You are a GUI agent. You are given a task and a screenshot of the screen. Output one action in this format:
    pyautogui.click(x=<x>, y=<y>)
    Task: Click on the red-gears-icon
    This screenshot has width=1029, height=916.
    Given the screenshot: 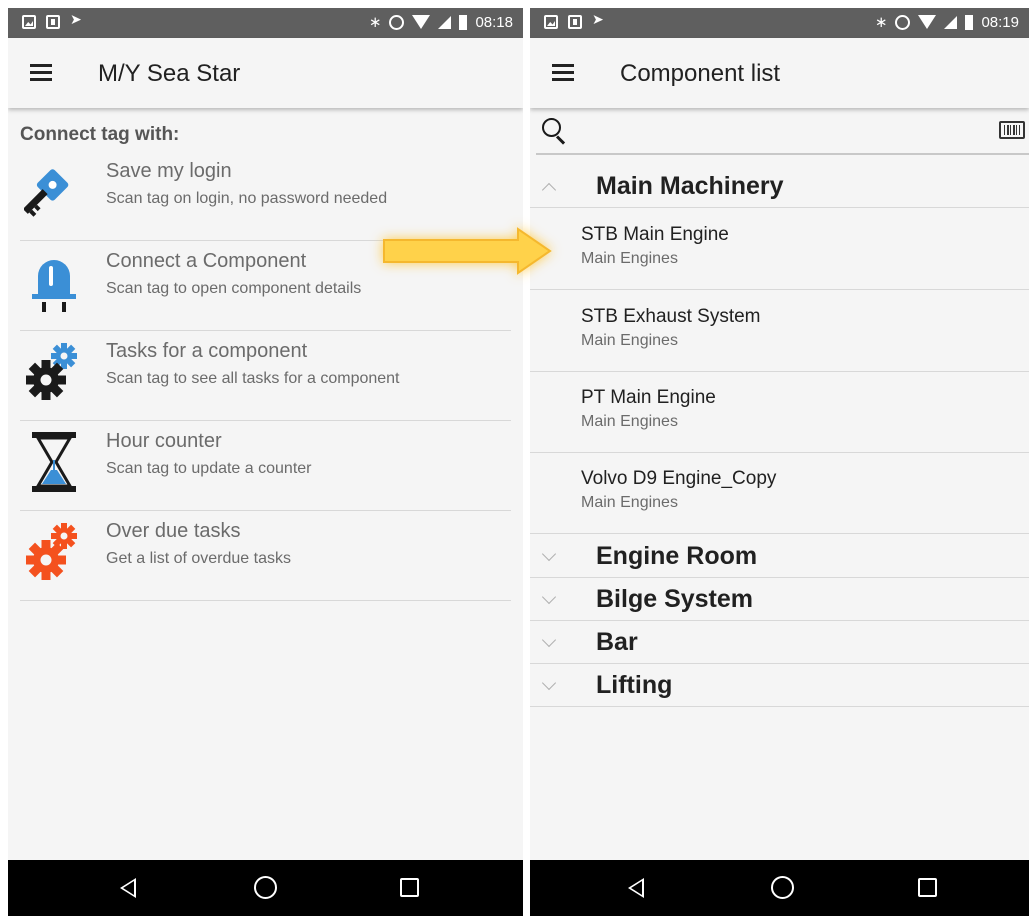 What is the action you would take?
    pyautogui.click(x=54, y=552)
    